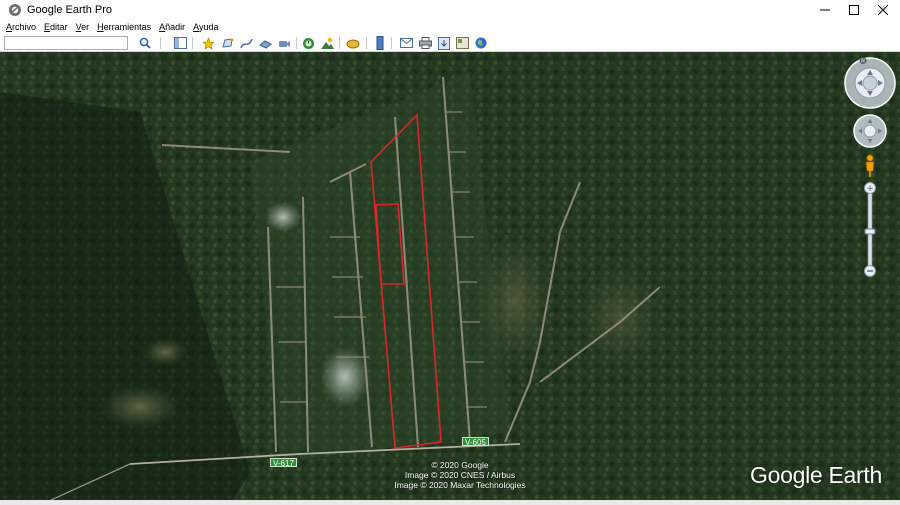  Describe the element at coordinates (56, 27) in the screenshot. I see `menu-editar: Editar` at that location.